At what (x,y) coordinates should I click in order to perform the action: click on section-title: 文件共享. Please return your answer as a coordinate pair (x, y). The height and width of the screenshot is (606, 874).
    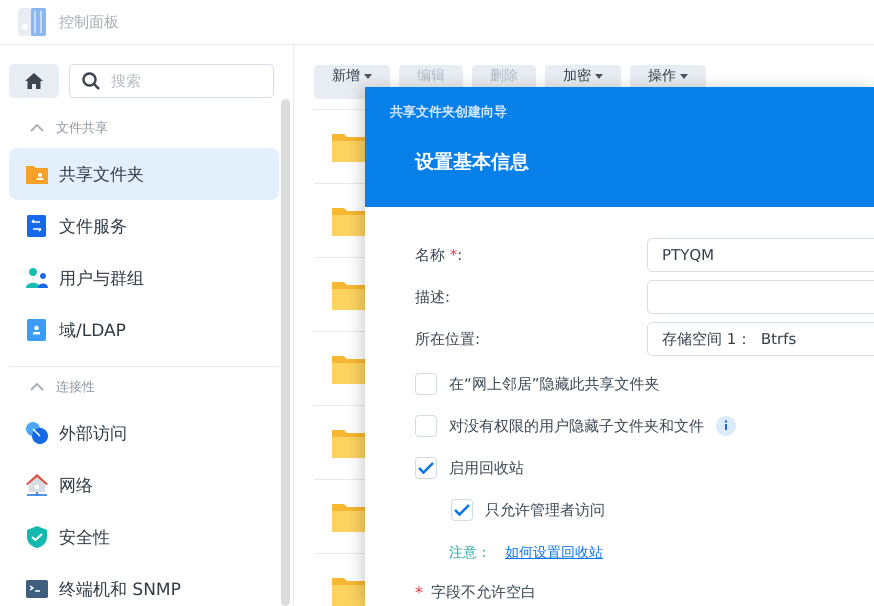
    Looking at the image, I should click on (82, 128).